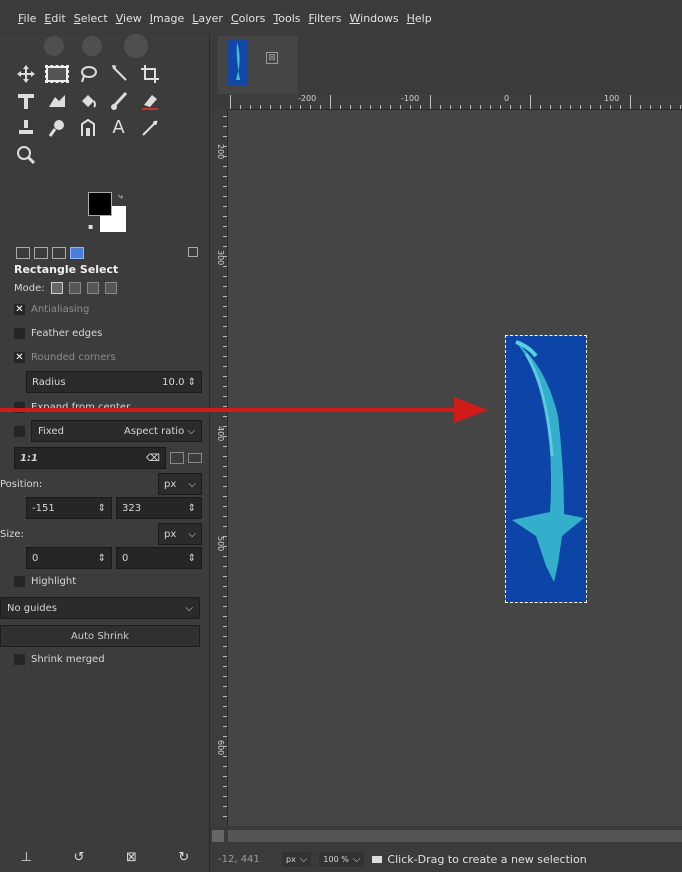 The width and height of the screenshot is (682, 872). I want to click on feather-edges-checkbox, so click(19, 333).